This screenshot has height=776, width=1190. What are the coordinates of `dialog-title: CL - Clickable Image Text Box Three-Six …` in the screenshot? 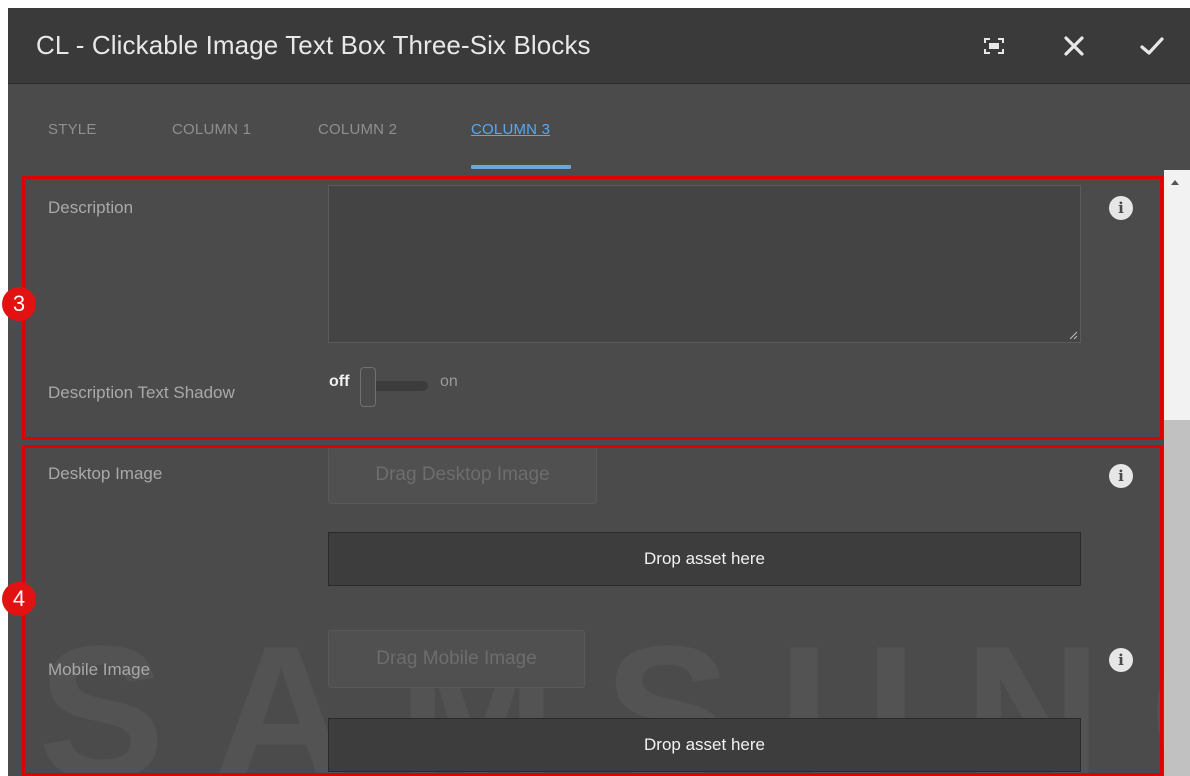 It's located at (313, 45).